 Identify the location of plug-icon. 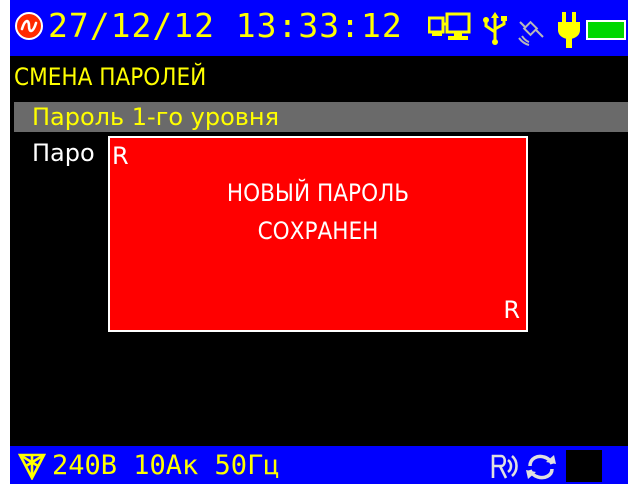
(569, 30).